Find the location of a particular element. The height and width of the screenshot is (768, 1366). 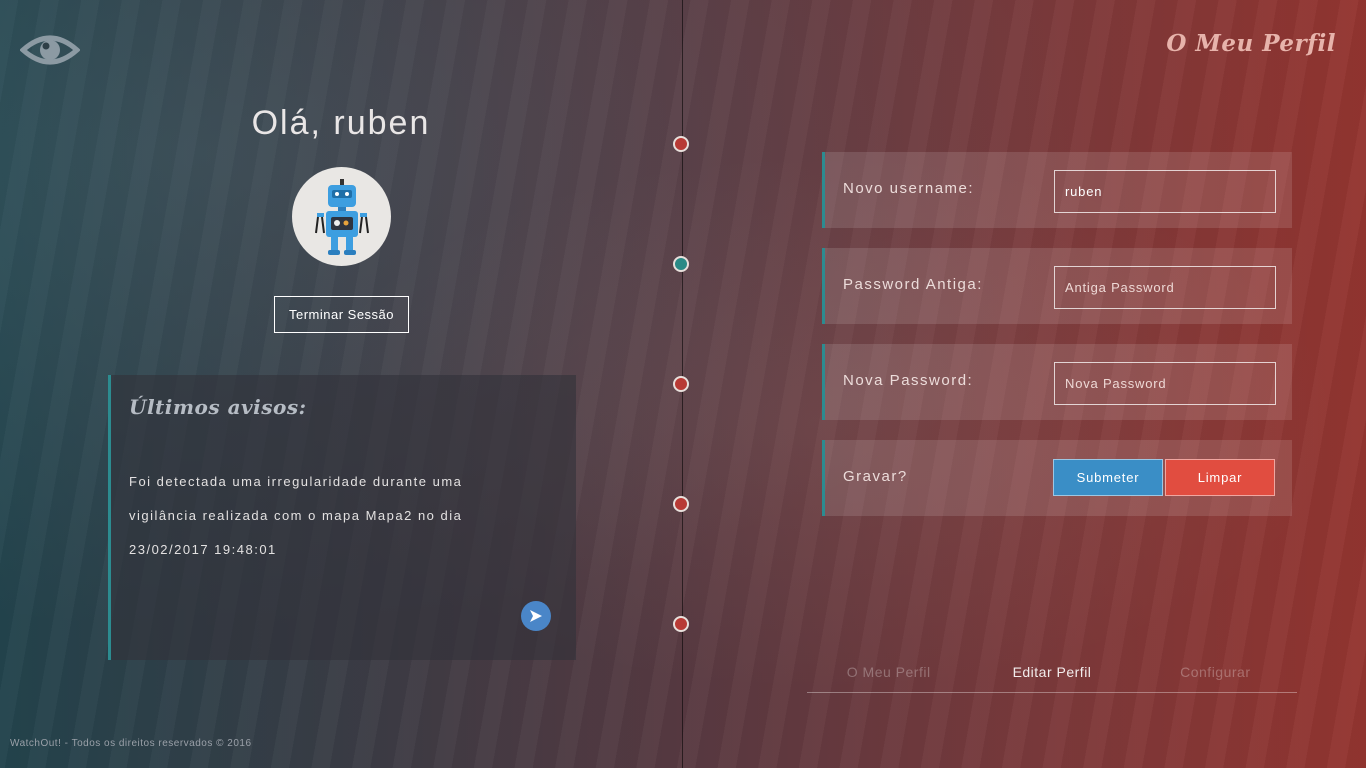

arrow-right-icon is located at coordinates (536, 616).